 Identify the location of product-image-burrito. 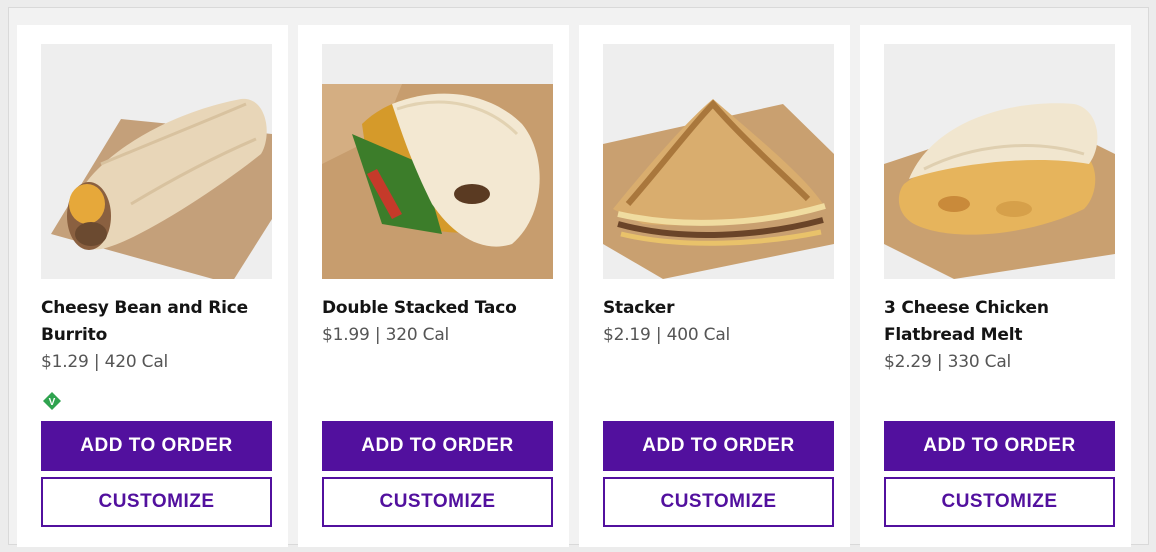
(156, 161).